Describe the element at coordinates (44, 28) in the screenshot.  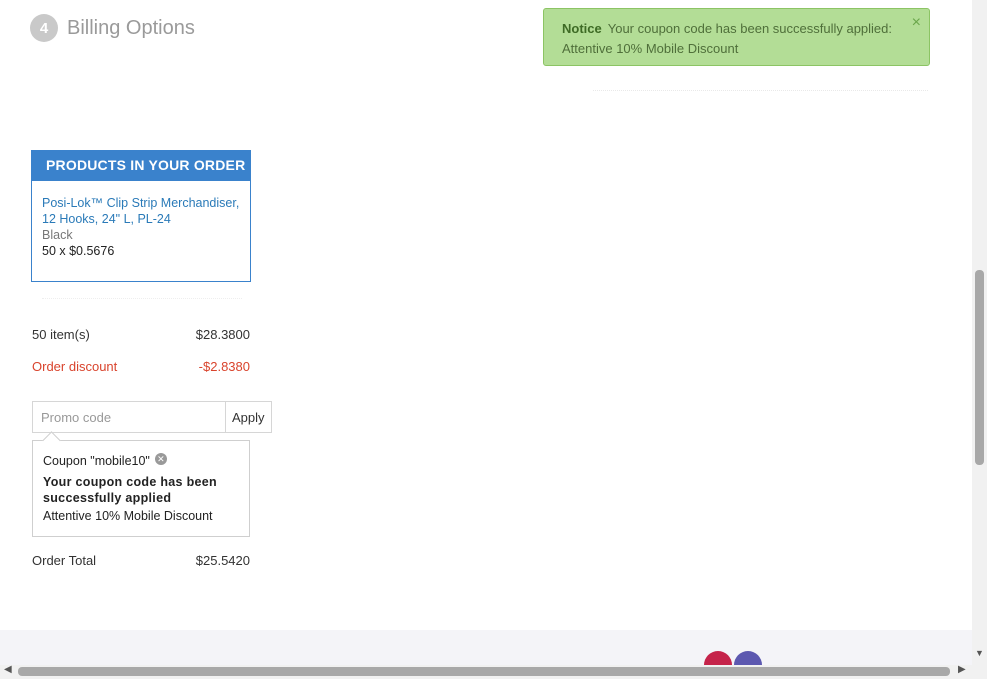
I see `step-number-badge: 4` at that location.